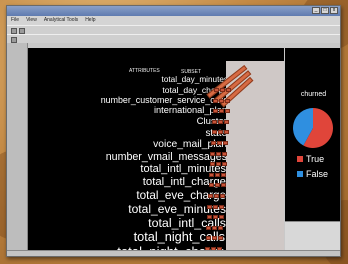 This screenshot has height=264, width=348. I want to click on legend-item-true: True, so click(310, 159).